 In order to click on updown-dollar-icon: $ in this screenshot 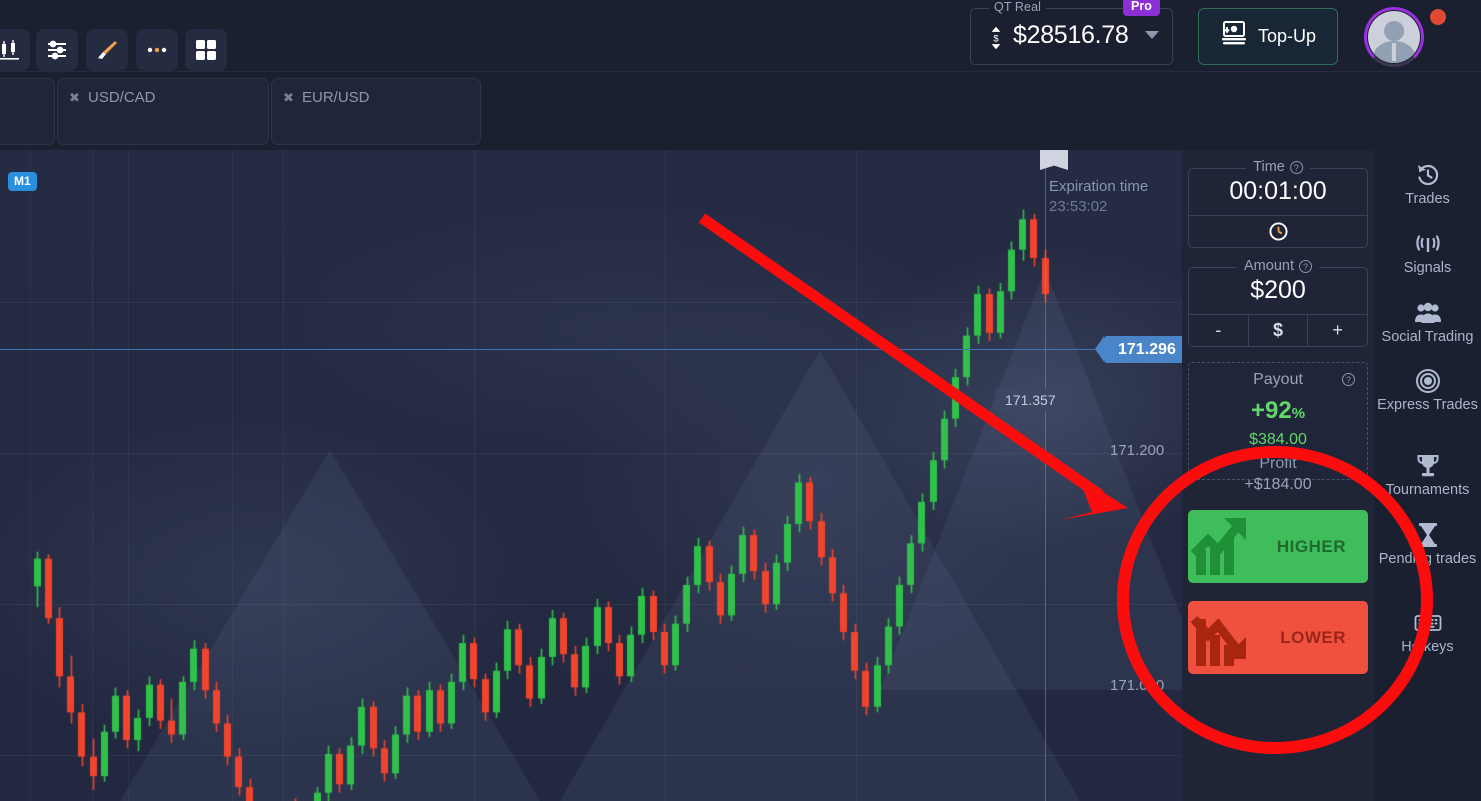, I will do `click(996, 38)`.